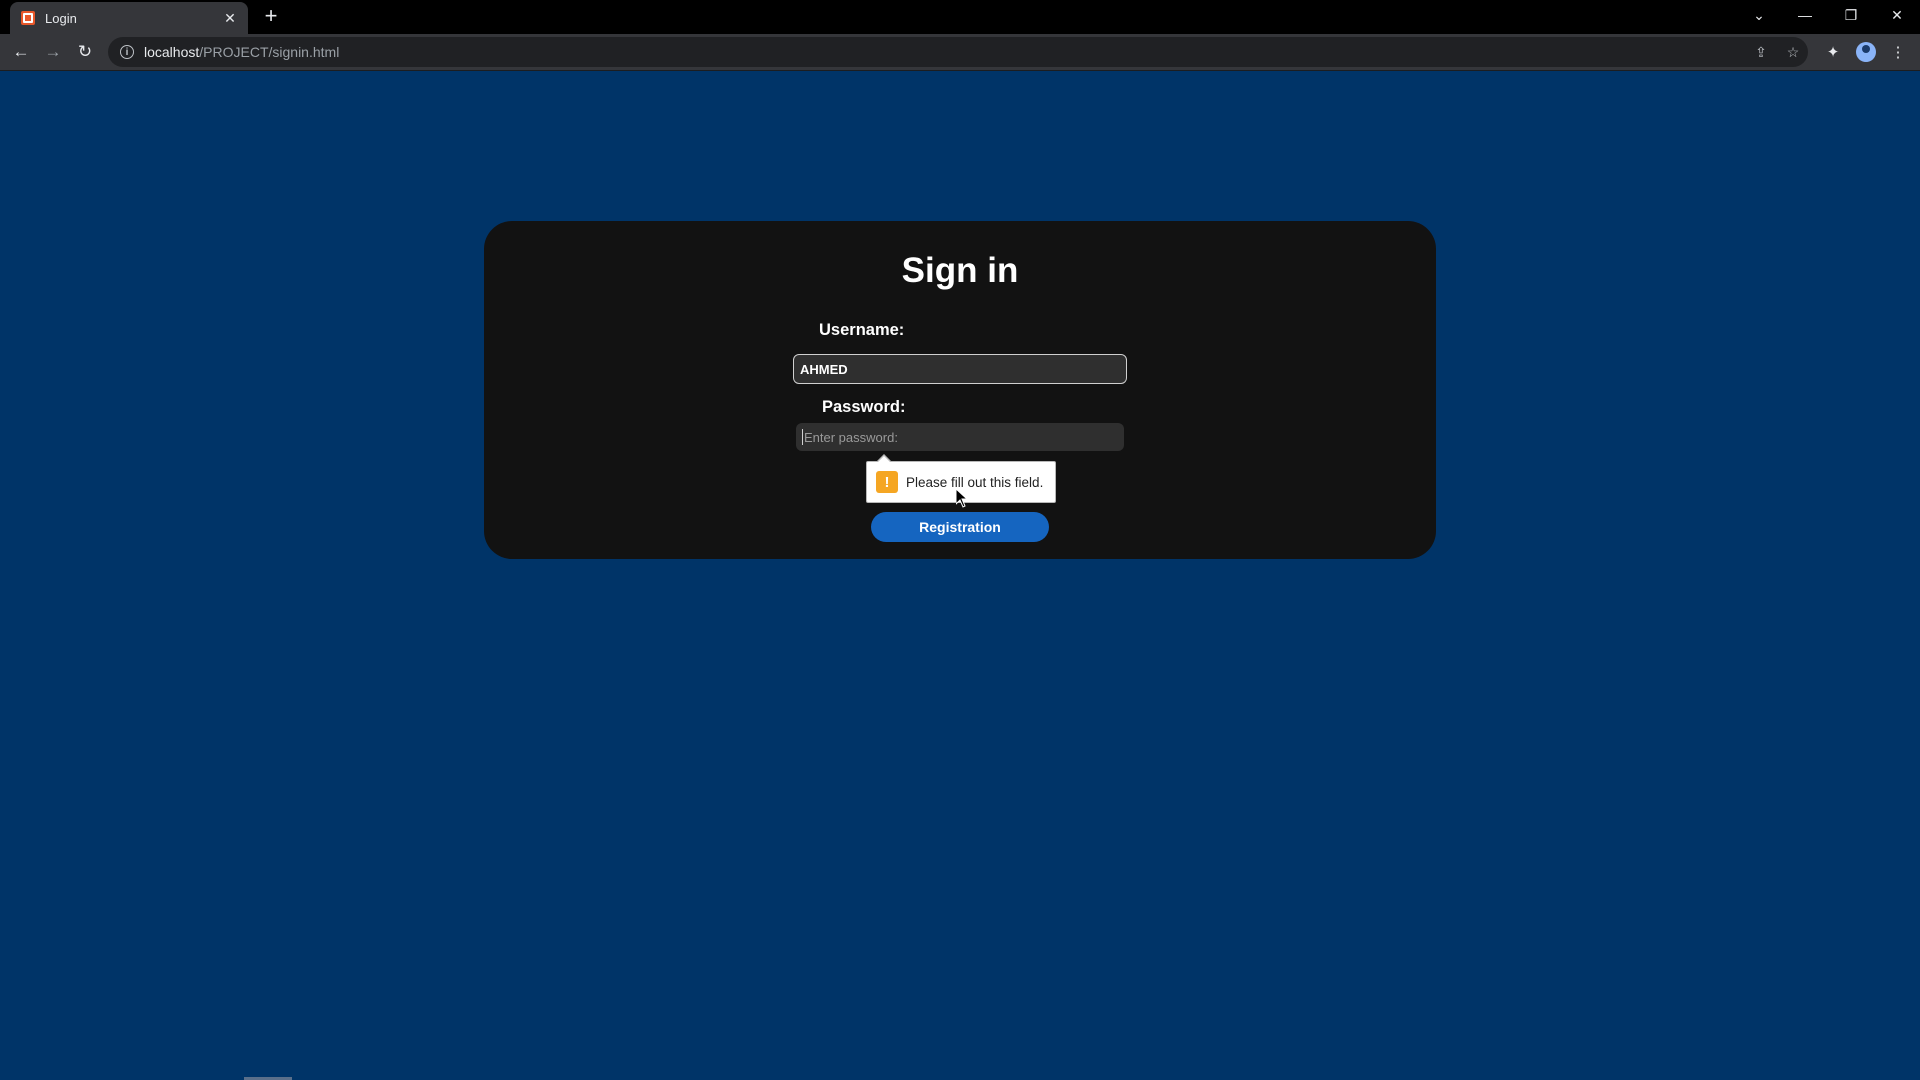 This screenshot has width=1920, height=1080. I want to click on forward-icon: →, so click(53, 52).